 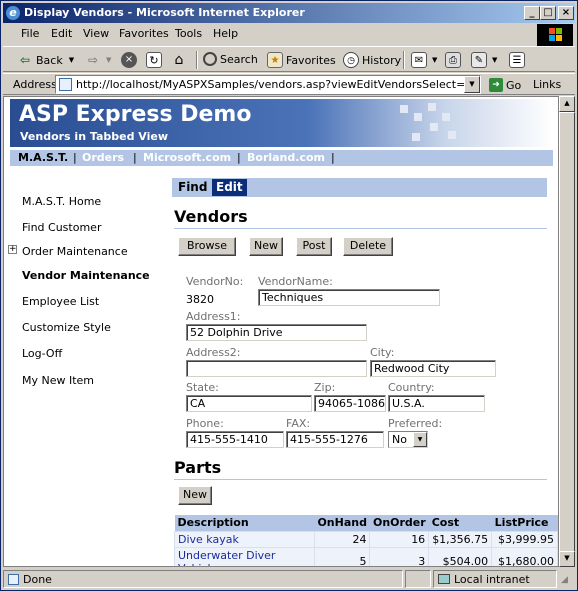 What do you see at coordinates (235, 439) in the screenshot?
I see `phone-field: 415-555-1410` at bounding box center [235, 439].